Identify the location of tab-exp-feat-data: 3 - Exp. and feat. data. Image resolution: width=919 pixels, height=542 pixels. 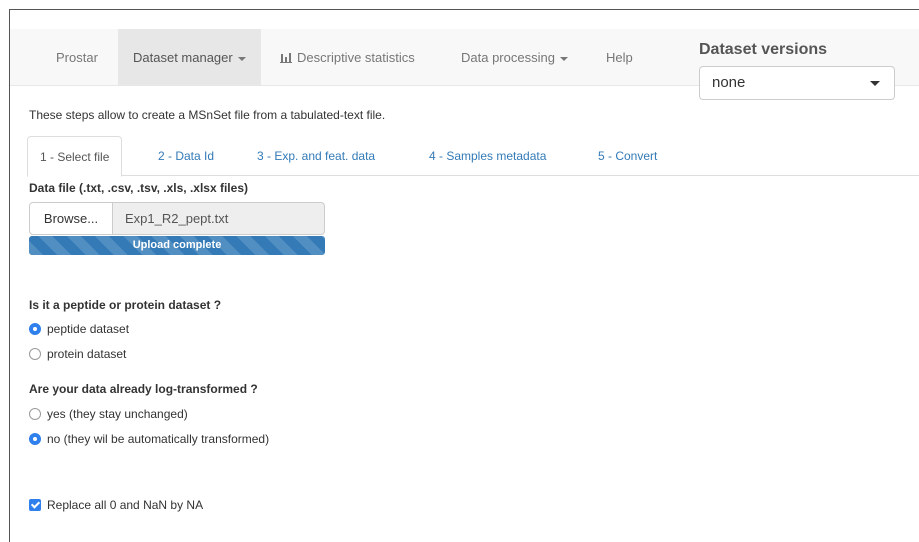
(316, 156).